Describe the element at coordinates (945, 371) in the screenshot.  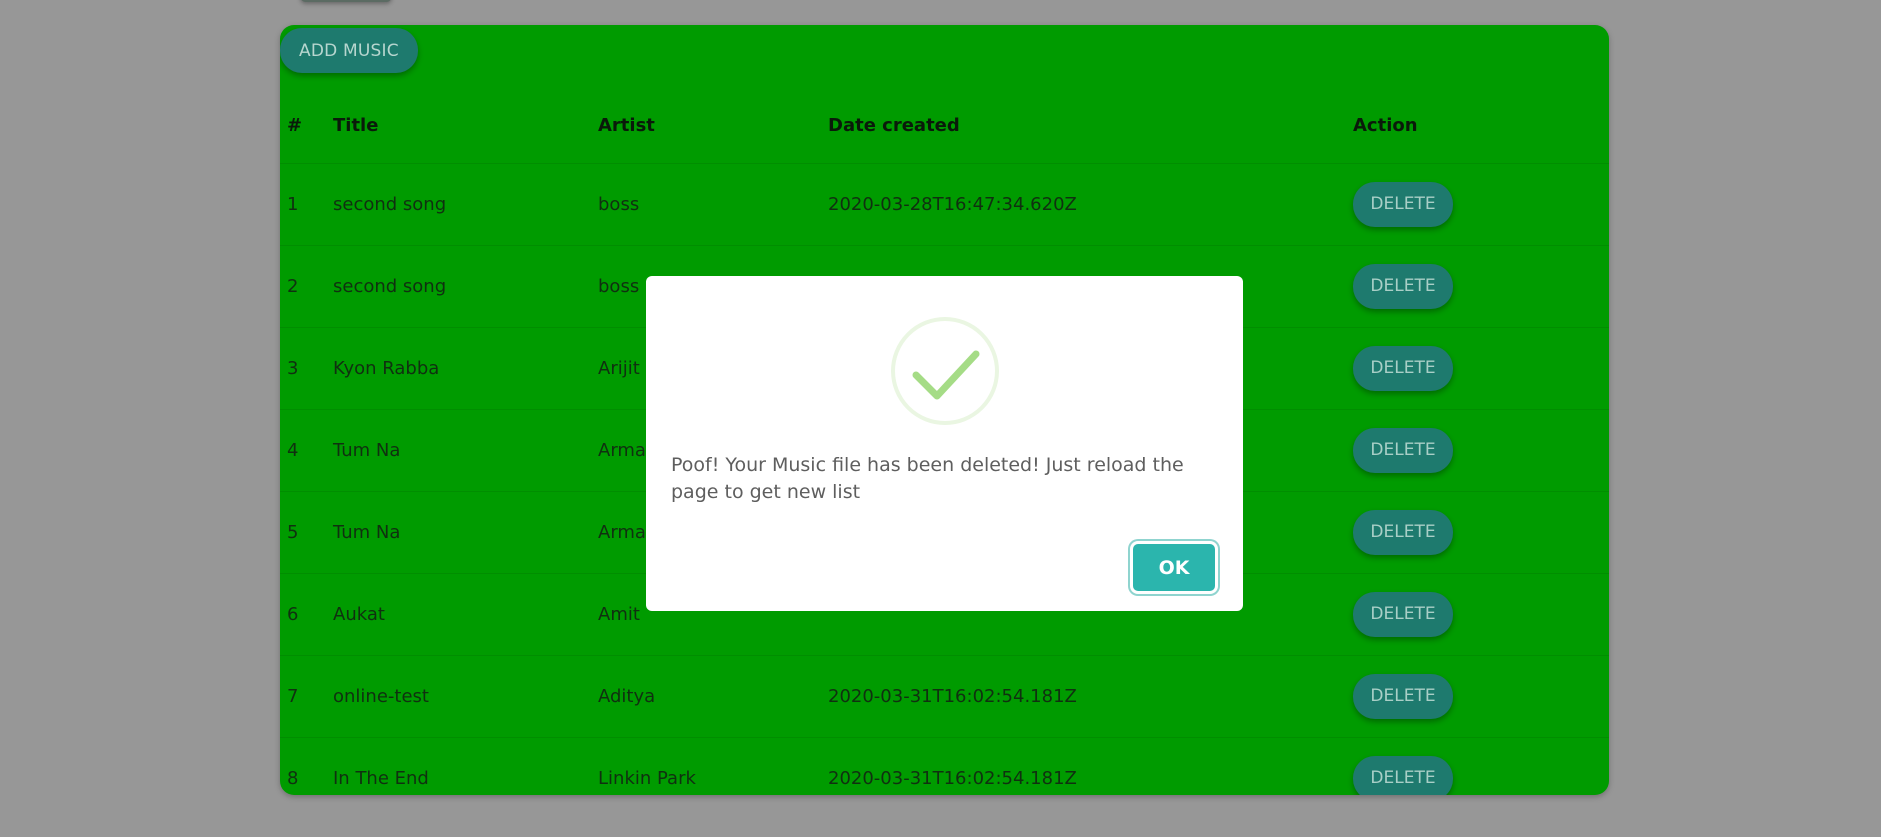
I see `success-check-icon` at that location.